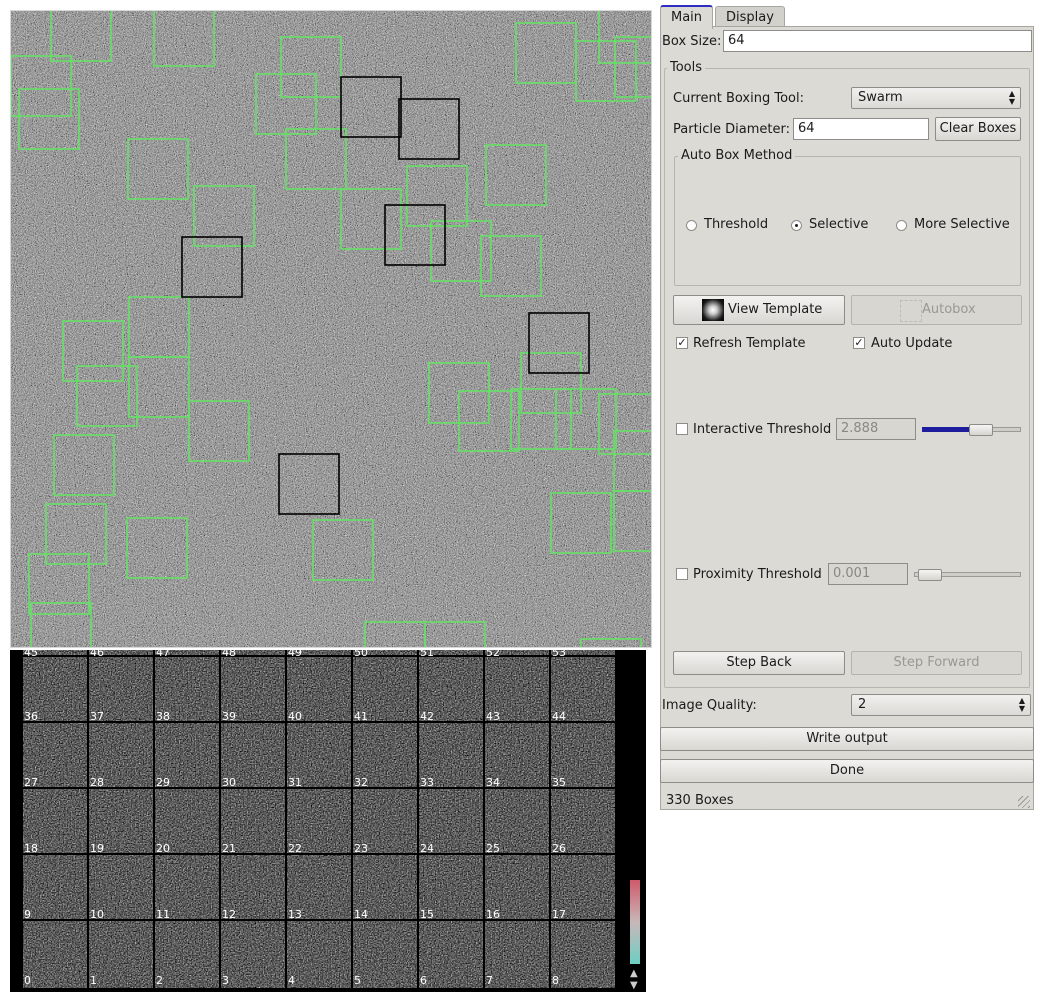 This screenshot has height=1000, width=1050. I want to click on scroll-up-icon: ▲, so click(634, 973).